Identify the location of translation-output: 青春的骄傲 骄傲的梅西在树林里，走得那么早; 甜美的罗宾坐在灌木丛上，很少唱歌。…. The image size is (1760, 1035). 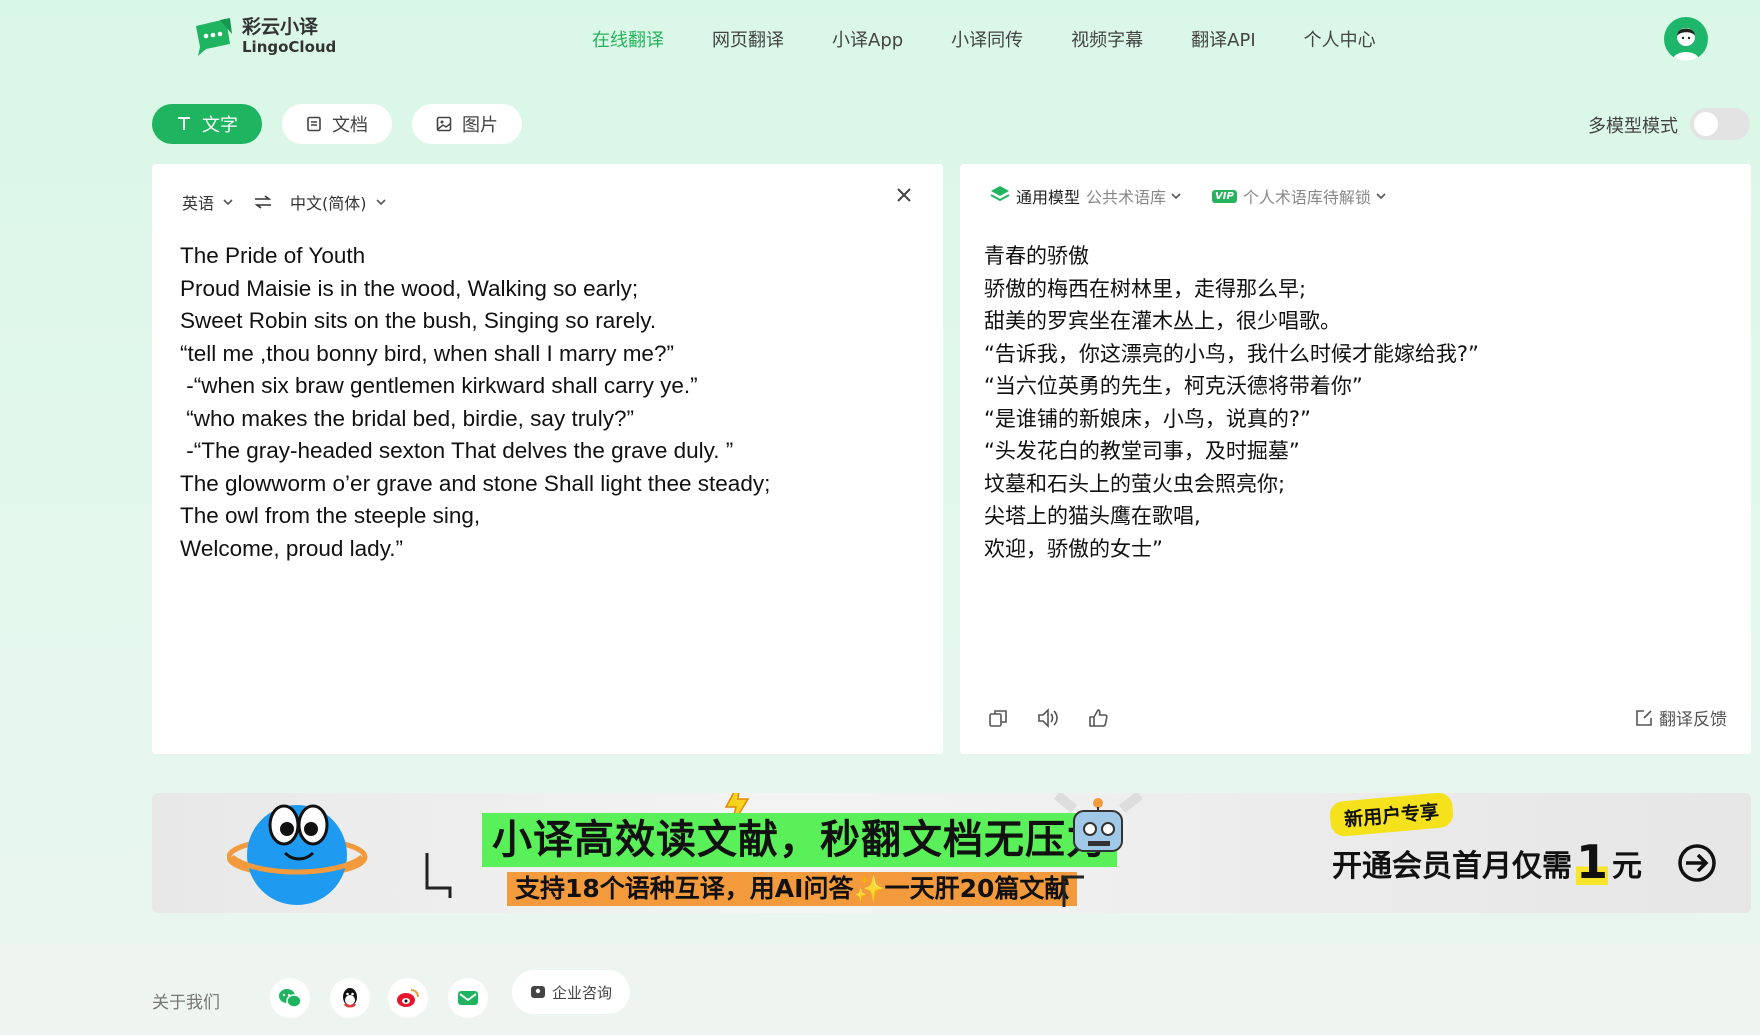
(1231, 402).